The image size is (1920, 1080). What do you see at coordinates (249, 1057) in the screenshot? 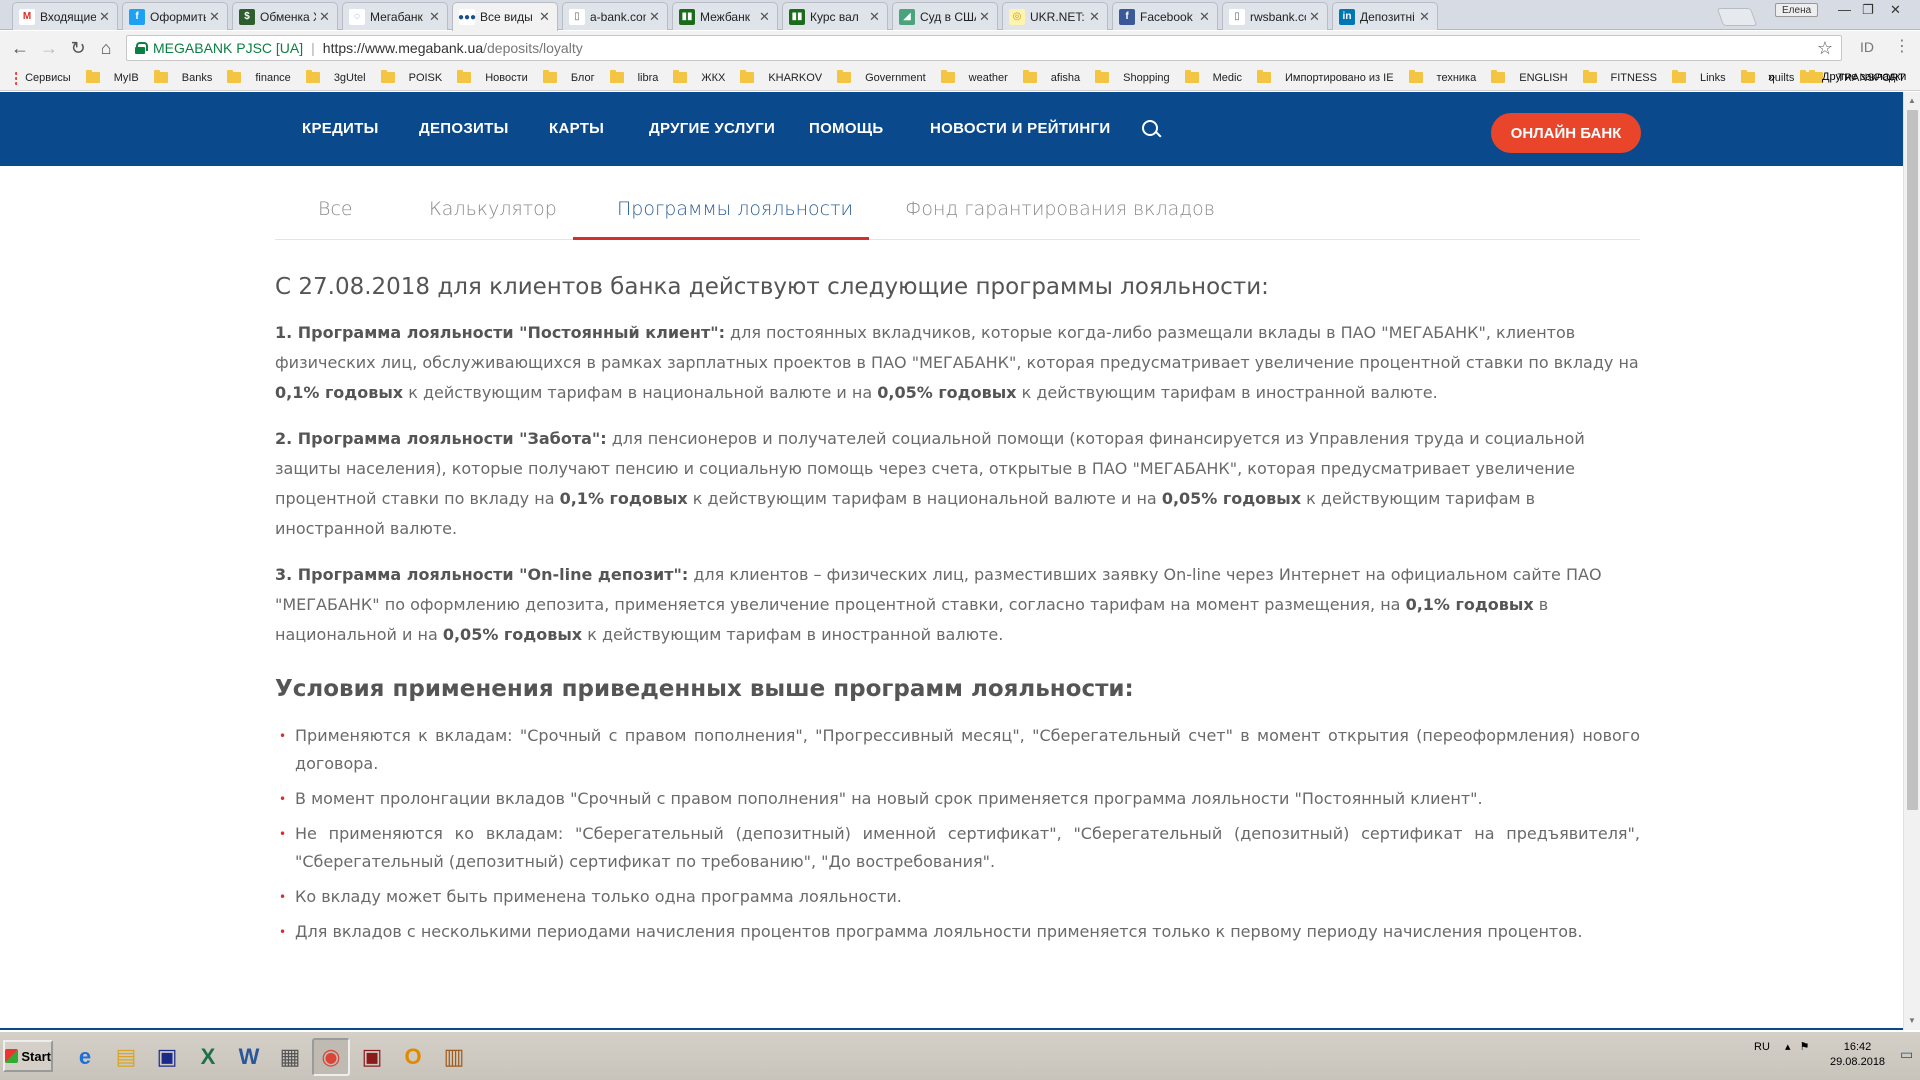
I see `word-icon: W` at bounding box center [249, 1057].